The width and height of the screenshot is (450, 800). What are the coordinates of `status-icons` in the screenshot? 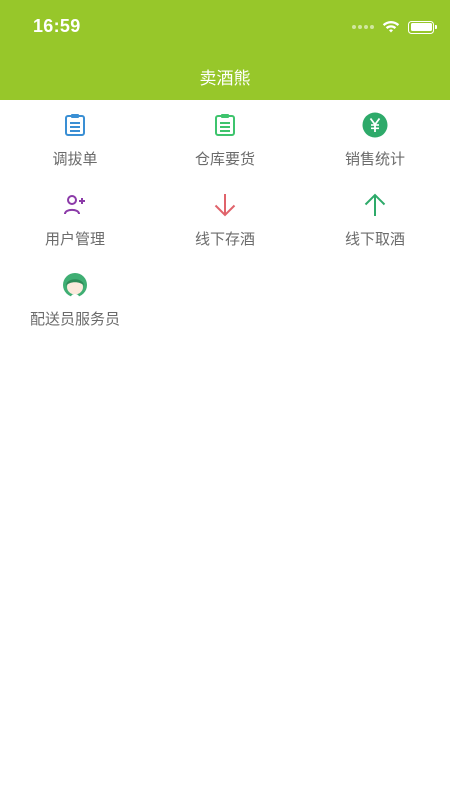 It's located at (394, 27).